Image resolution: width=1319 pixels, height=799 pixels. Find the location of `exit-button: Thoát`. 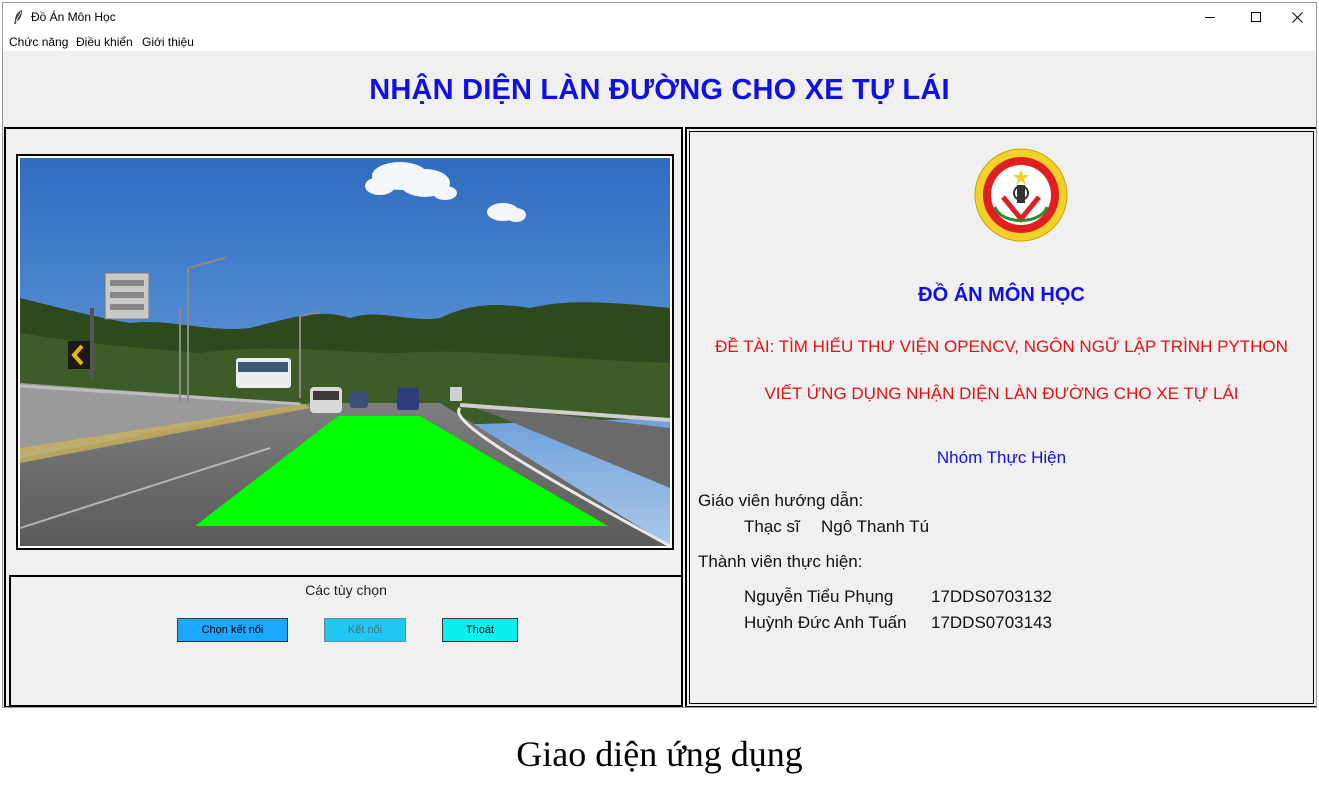

exit-button: Thoát is located at coordinates (480, 630).